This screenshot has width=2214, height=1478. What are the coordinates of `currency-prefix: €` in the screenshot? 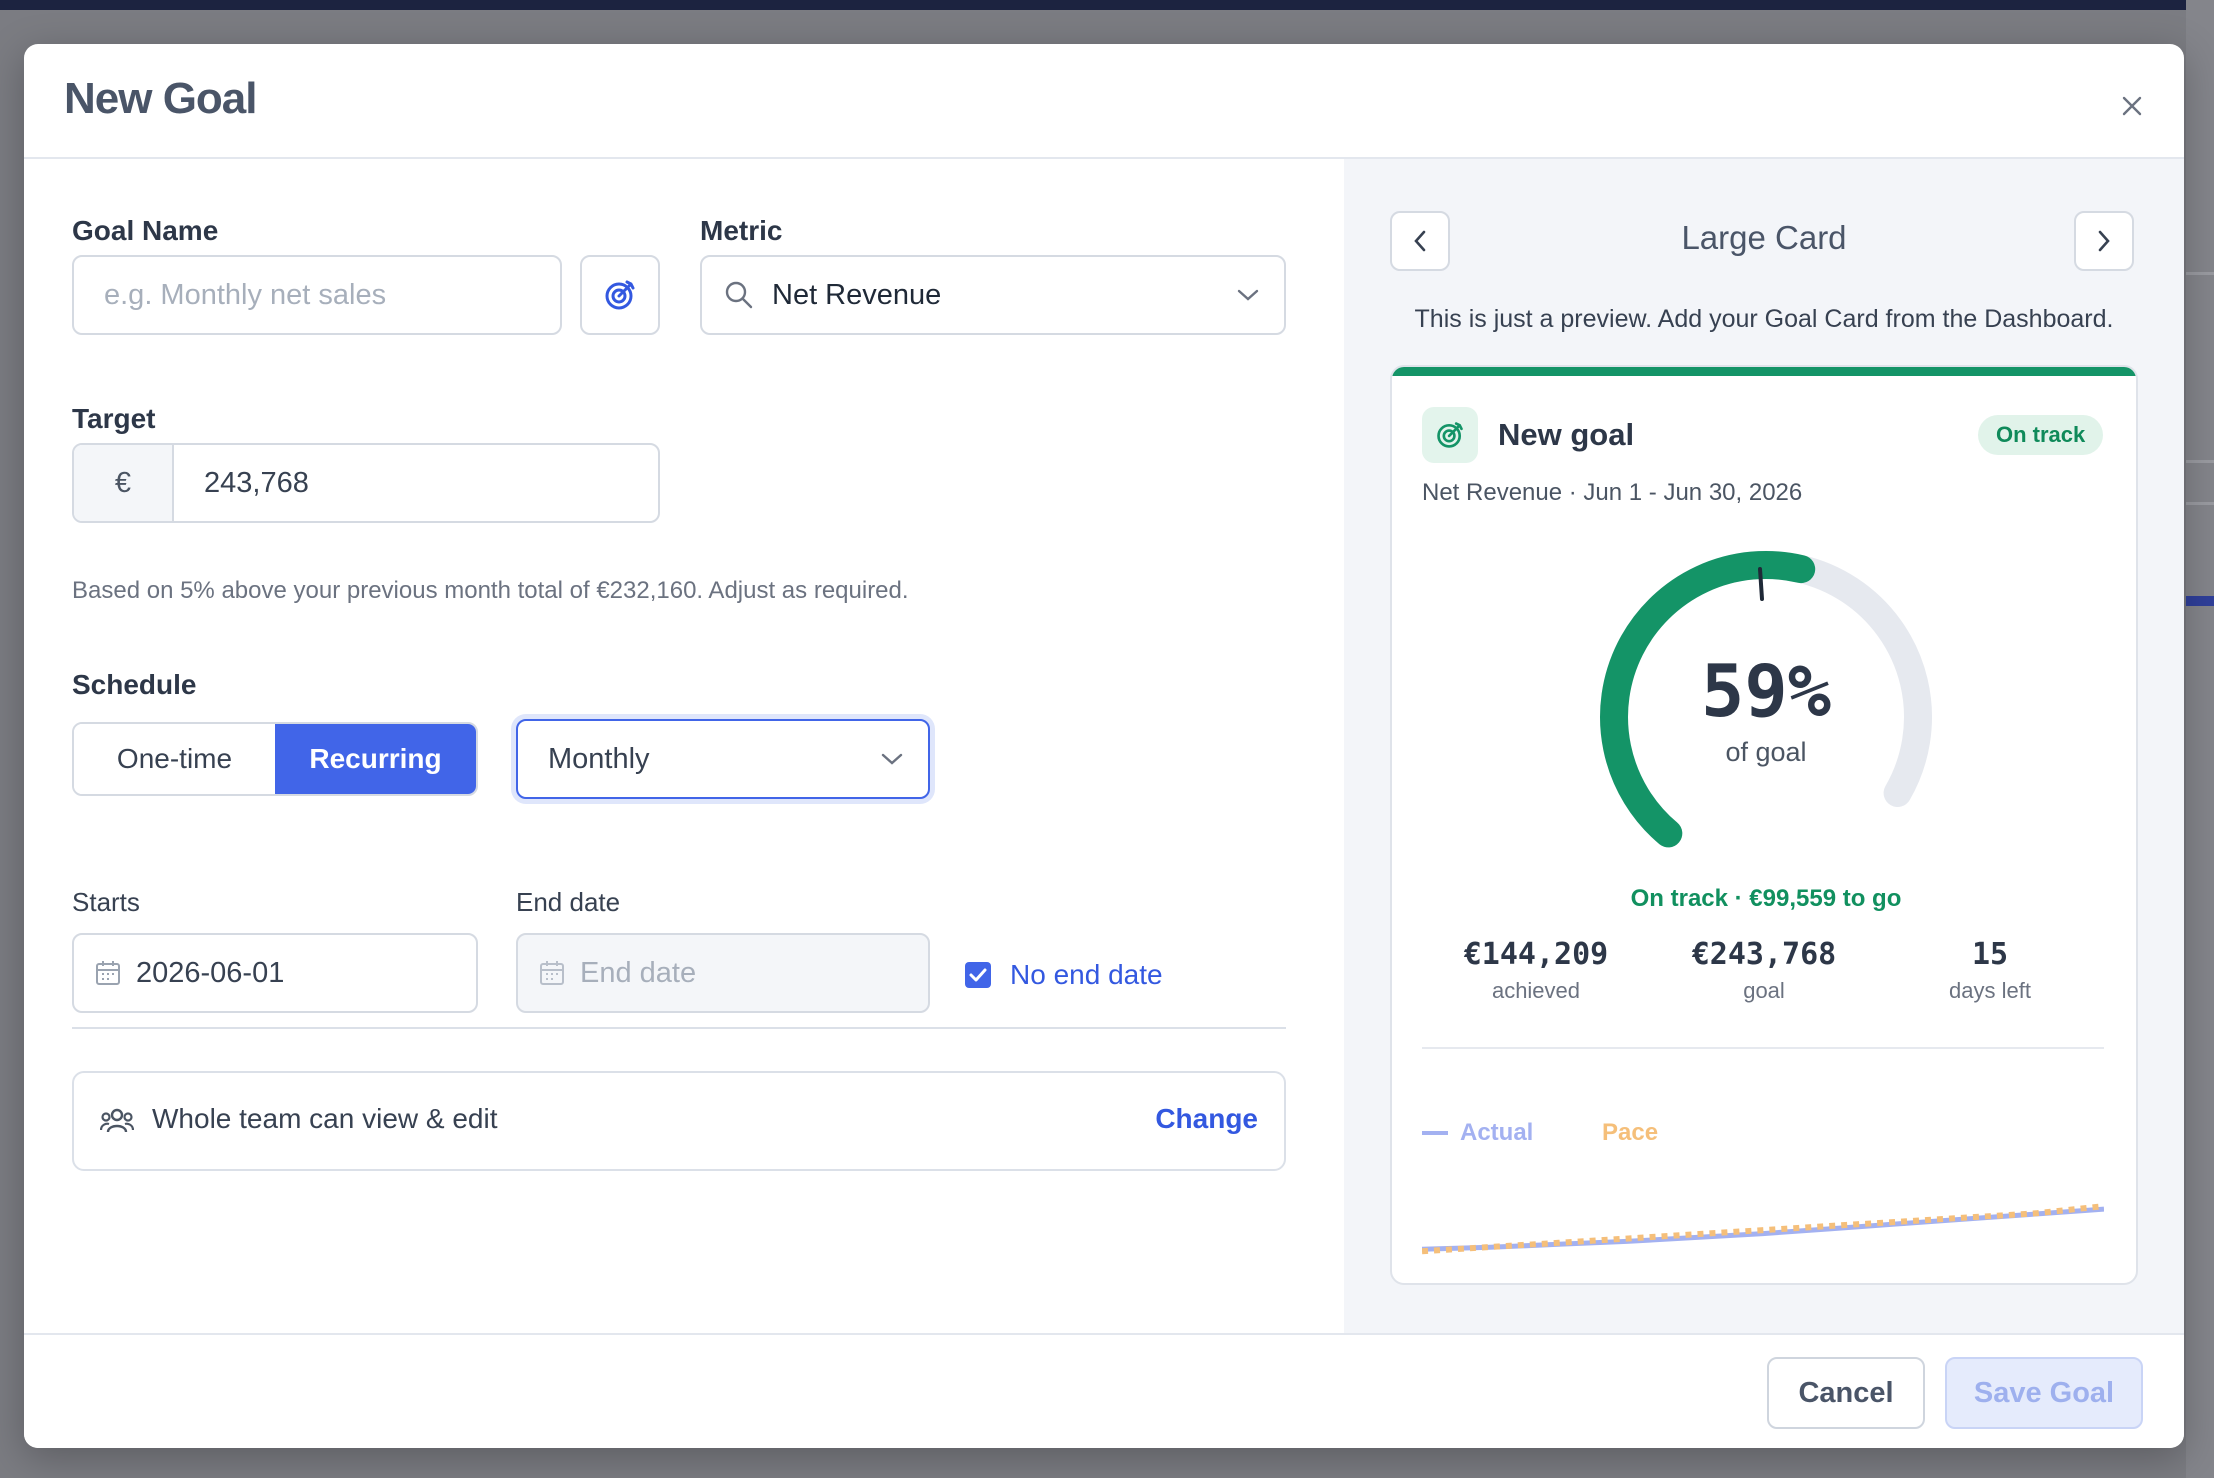 It's located at (124, 483).